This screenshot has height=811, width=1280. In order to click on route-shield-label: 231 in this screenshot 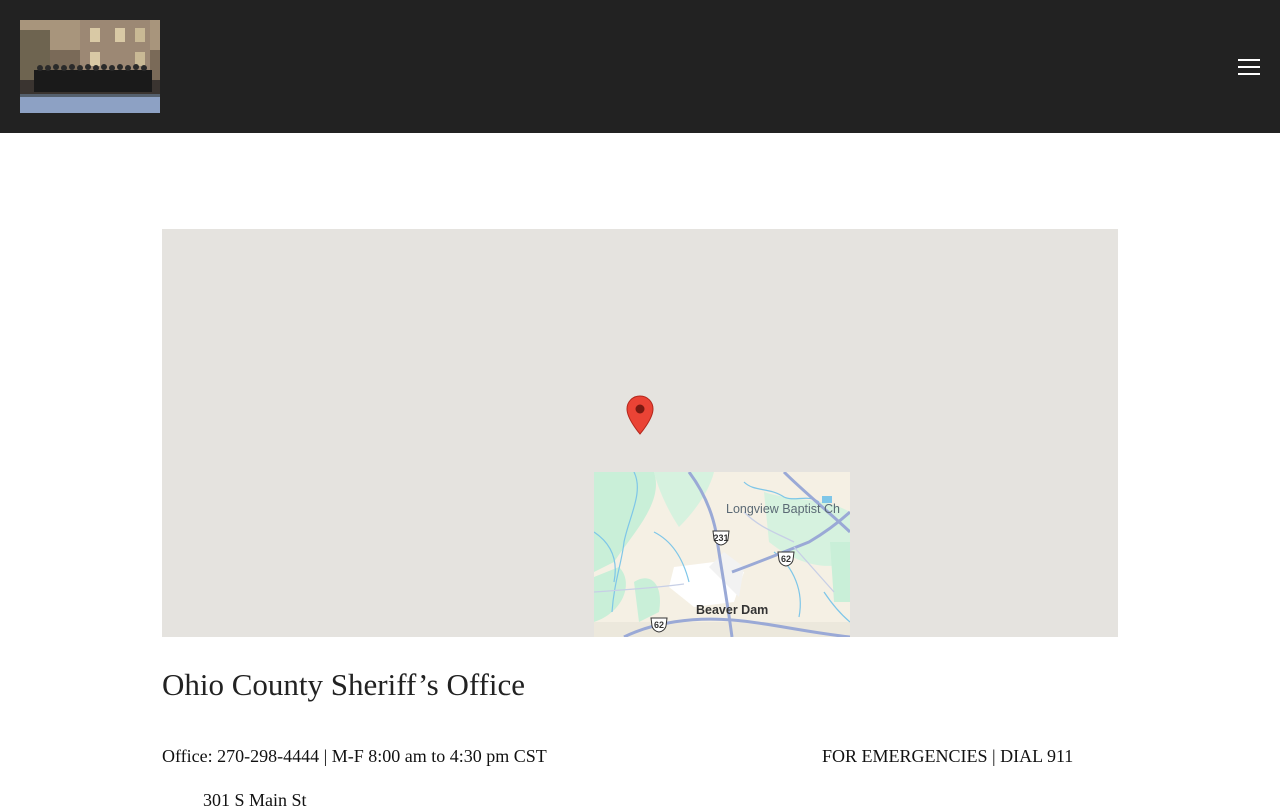, I will do `click(721, 538)`.